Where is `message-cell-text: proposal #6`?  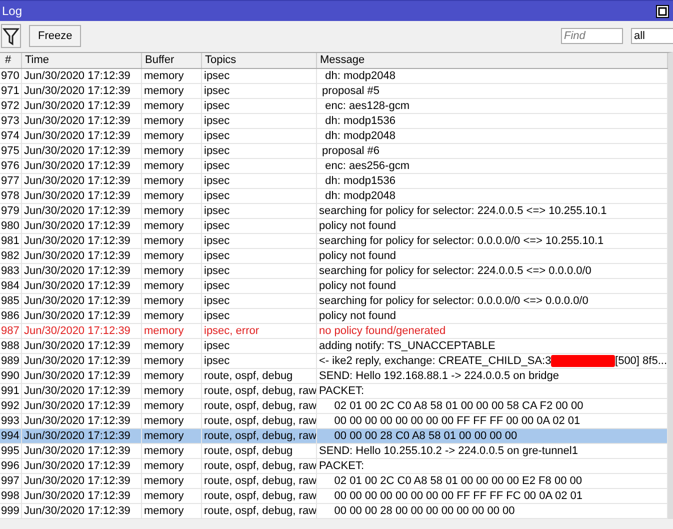
message-cell-text: proposal #6 is located at coordinates (350, 151).